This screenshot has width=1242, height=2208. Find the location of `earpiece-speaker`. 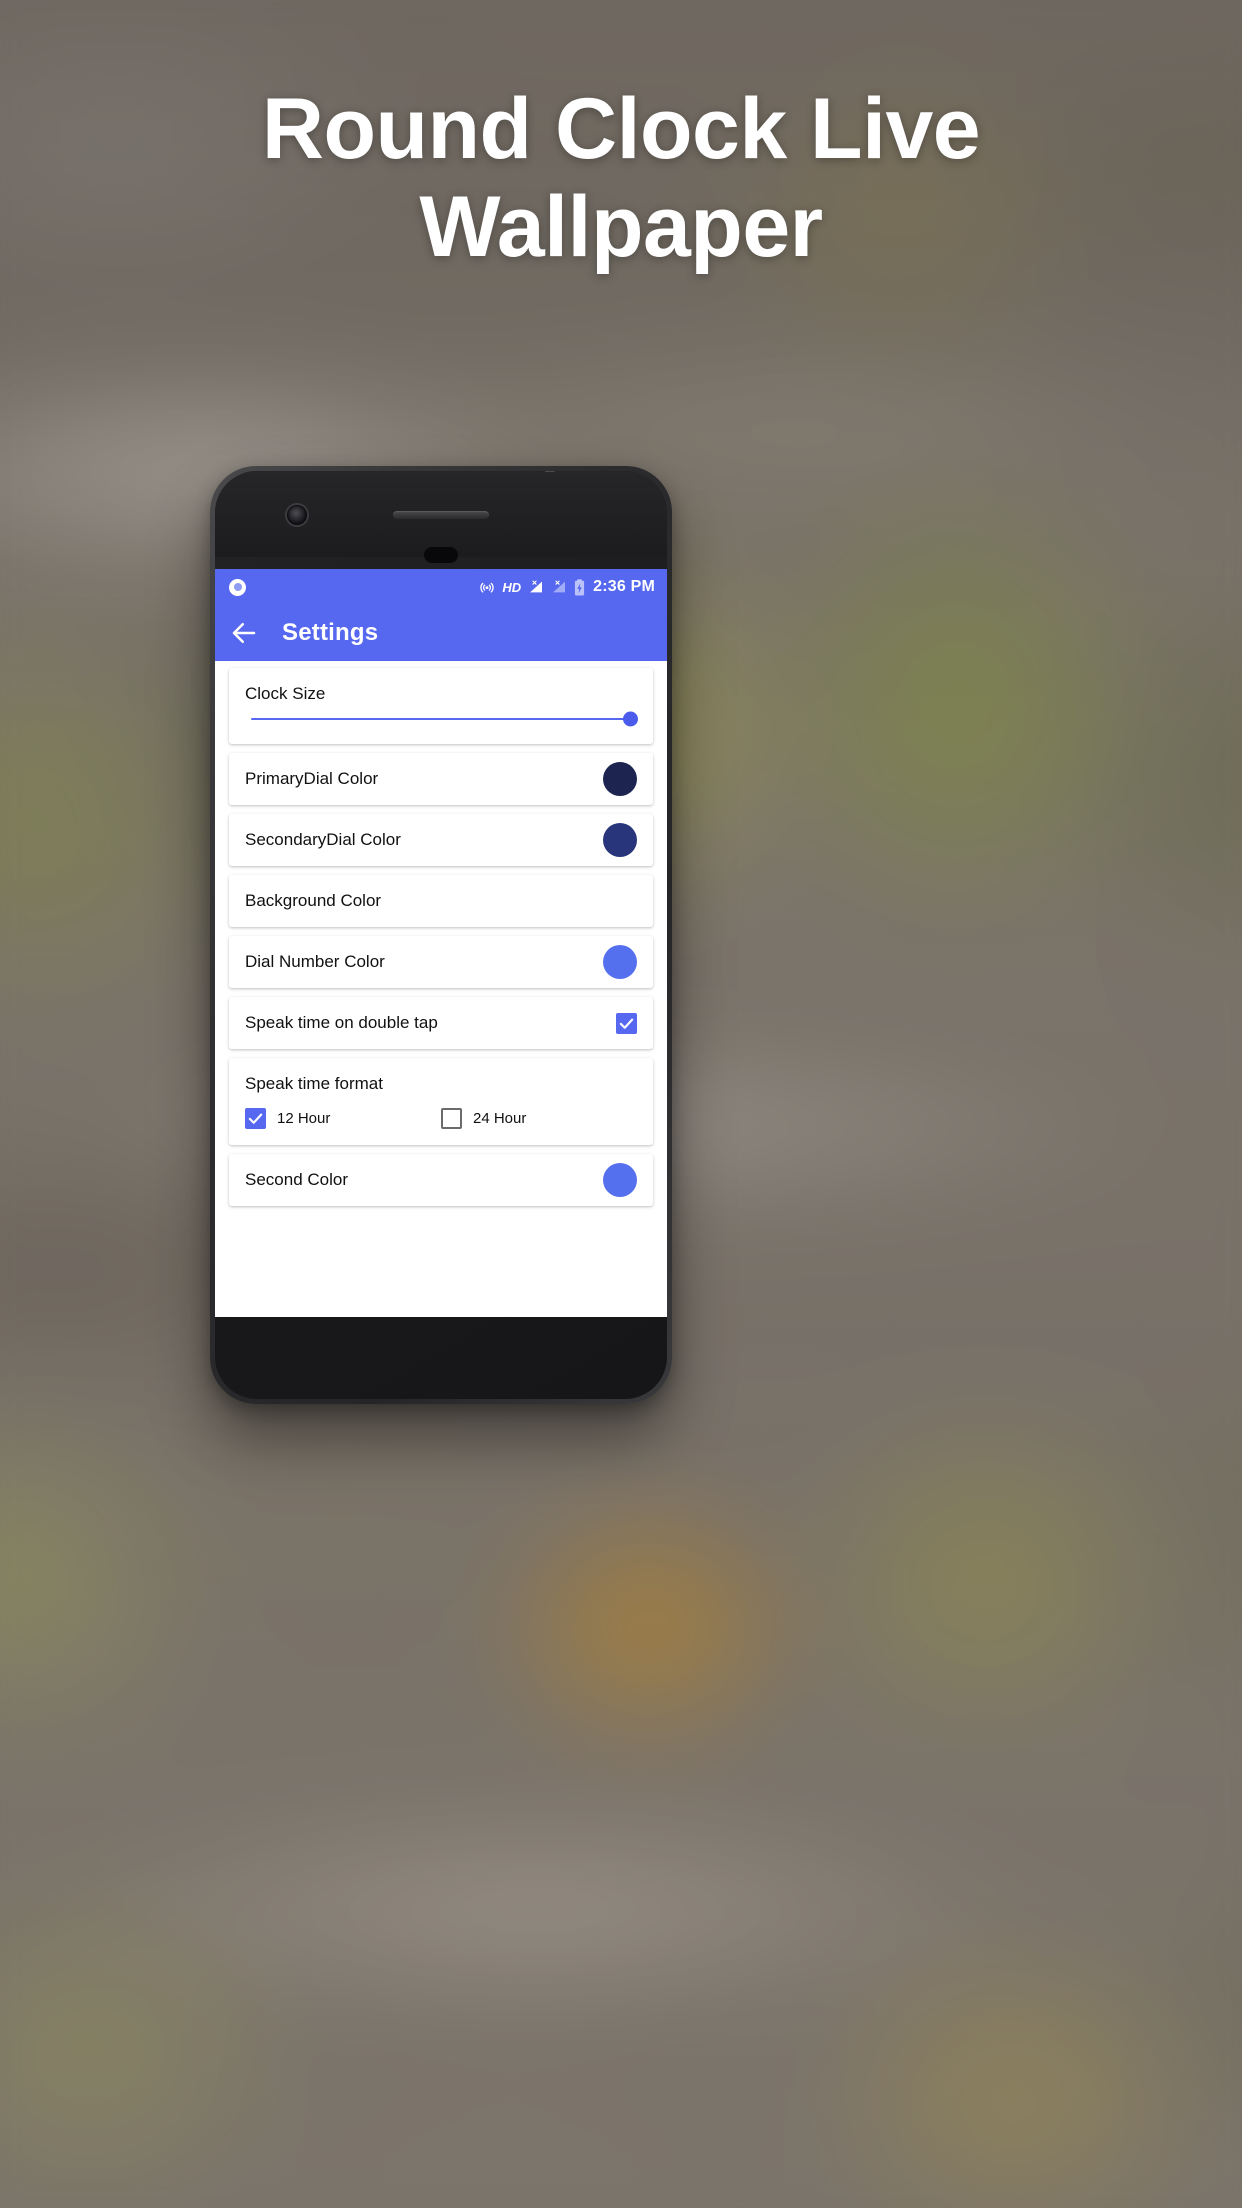

earpiece-speaker is located at coordinates (441, 515).